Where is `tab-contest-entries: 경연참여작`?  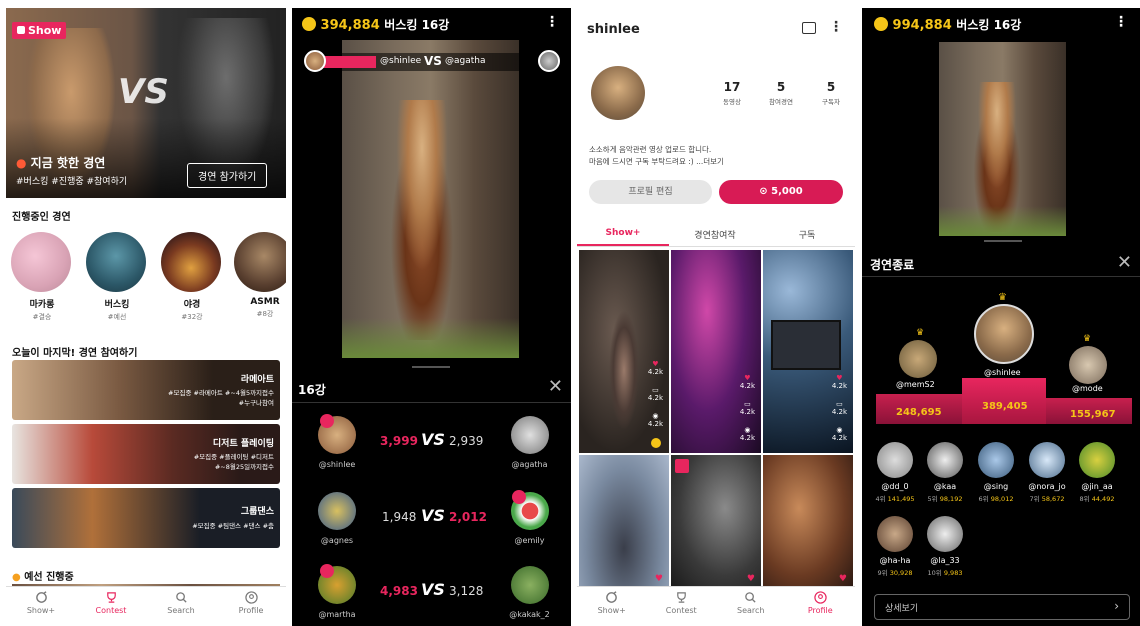
tab-contest-entries: 경연참여작 is located at coordinates (715, 234).